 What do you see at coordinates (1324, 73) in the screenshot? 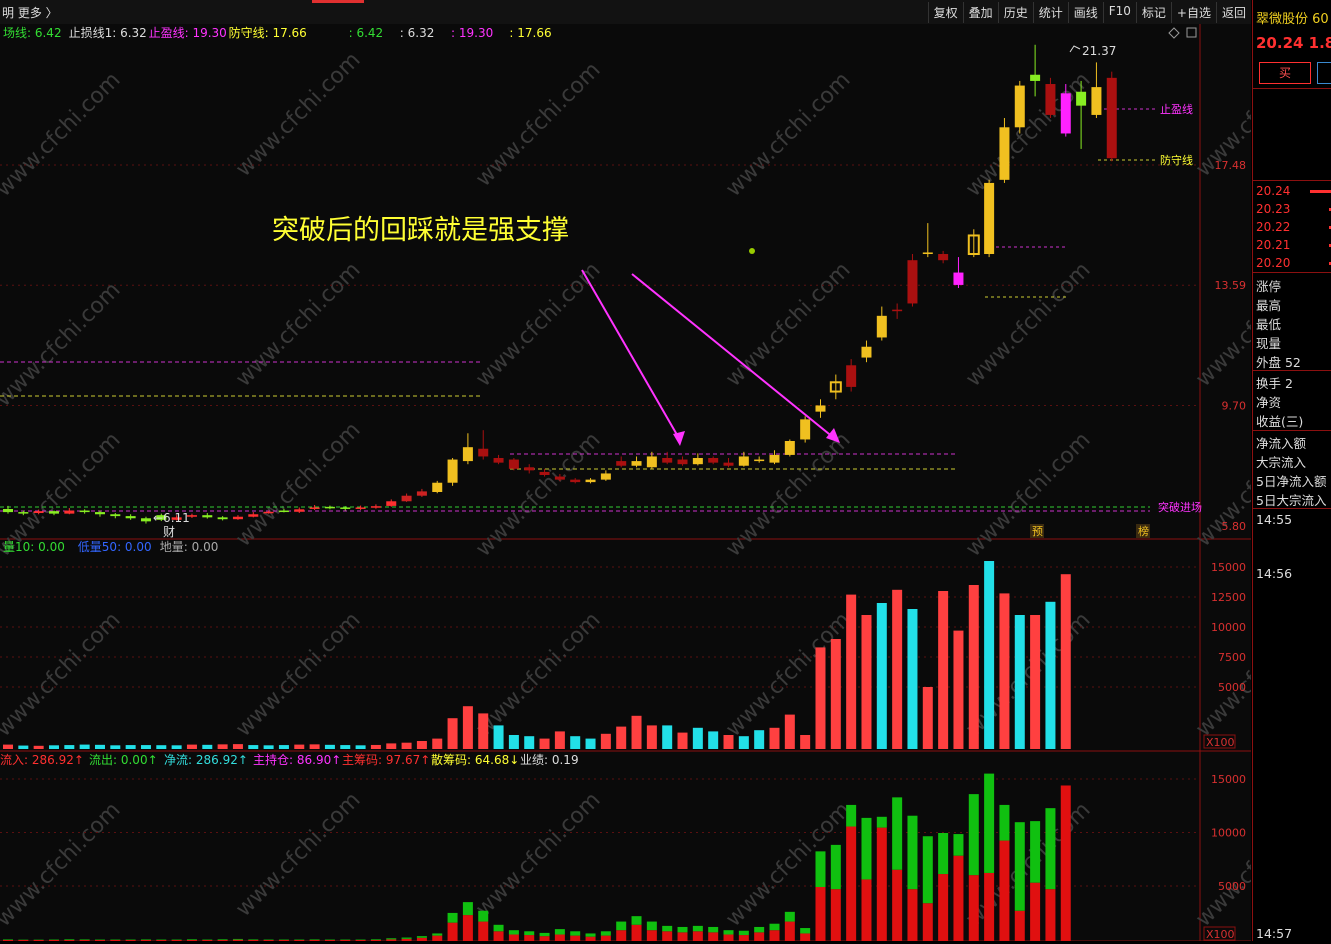
I see `sell-button` at bounding box center [1324, 73].